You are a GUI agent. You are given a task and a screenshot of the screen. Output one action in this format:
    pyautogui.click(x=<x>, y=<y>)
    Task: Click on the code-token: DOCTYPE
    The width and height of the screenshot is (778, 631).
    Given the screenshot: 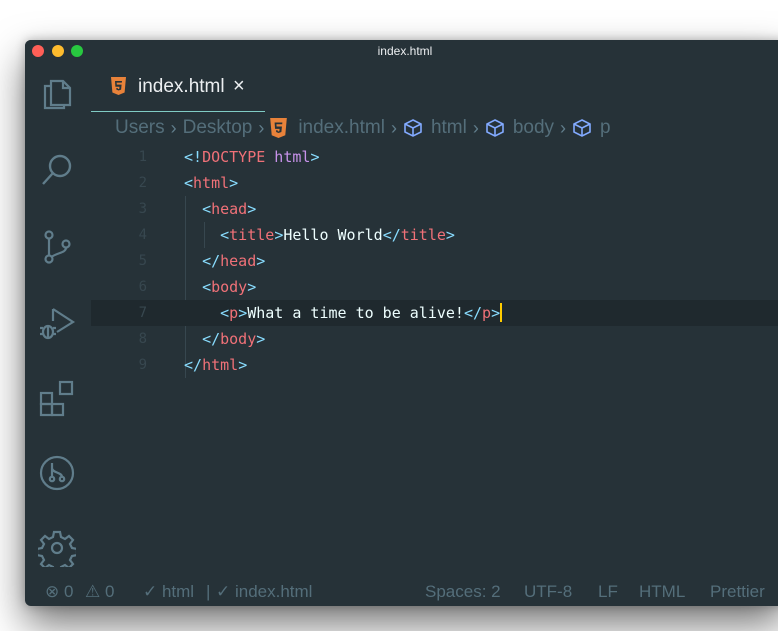 What is the action you would take?
    pyautogui.click(x=234, y=157)
    